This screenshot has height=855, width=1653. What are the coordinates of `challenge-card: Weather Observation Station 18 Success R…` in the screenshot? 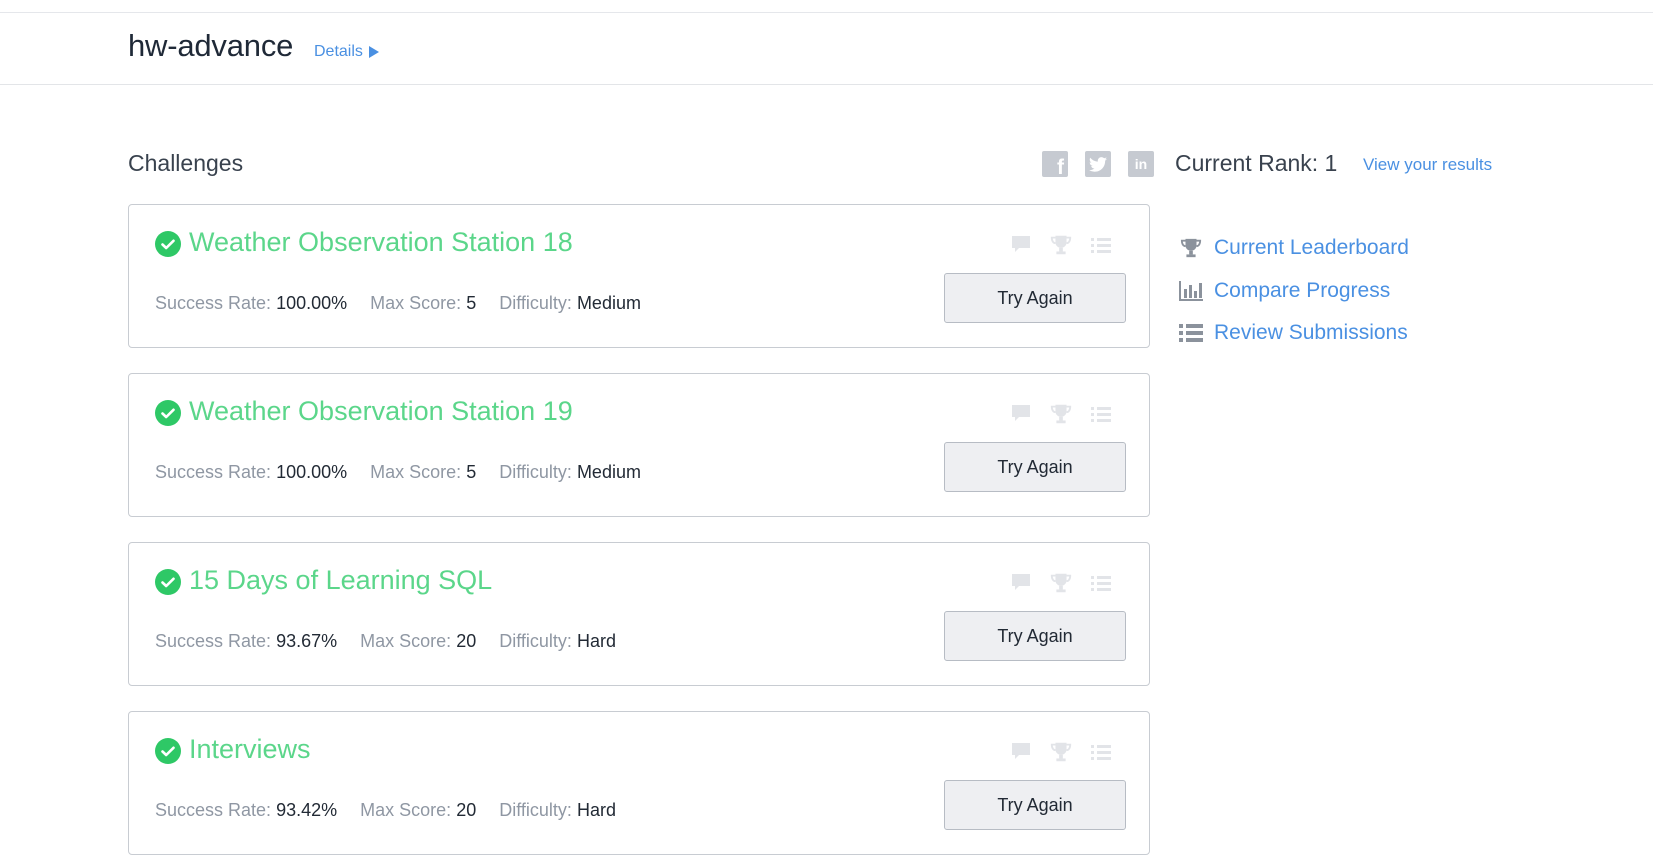 It's located at (639, 276).